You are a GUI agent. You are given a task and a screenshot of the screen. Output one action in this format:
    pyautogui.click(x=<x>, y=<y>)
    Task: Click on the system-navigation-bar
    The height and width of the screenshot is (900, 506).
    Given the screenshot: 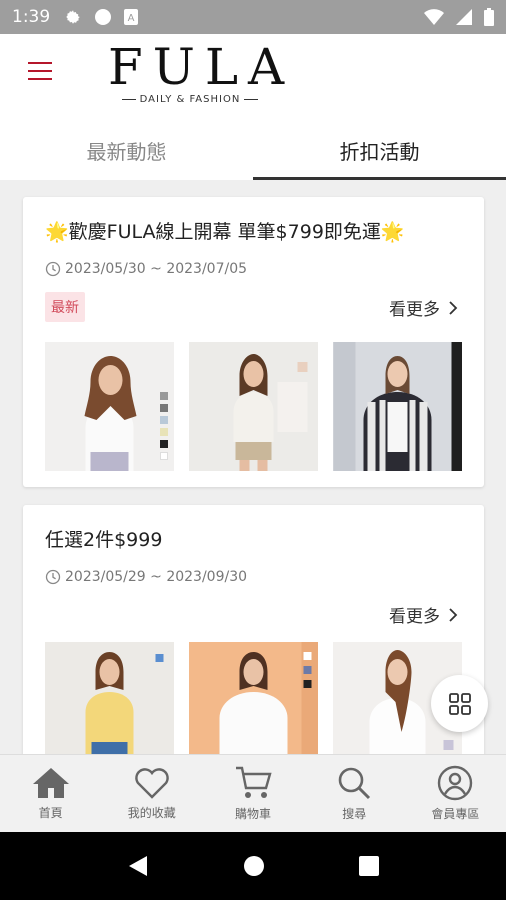 What is the action you would take?
    pyautogui.click(x=253, y=866)
    